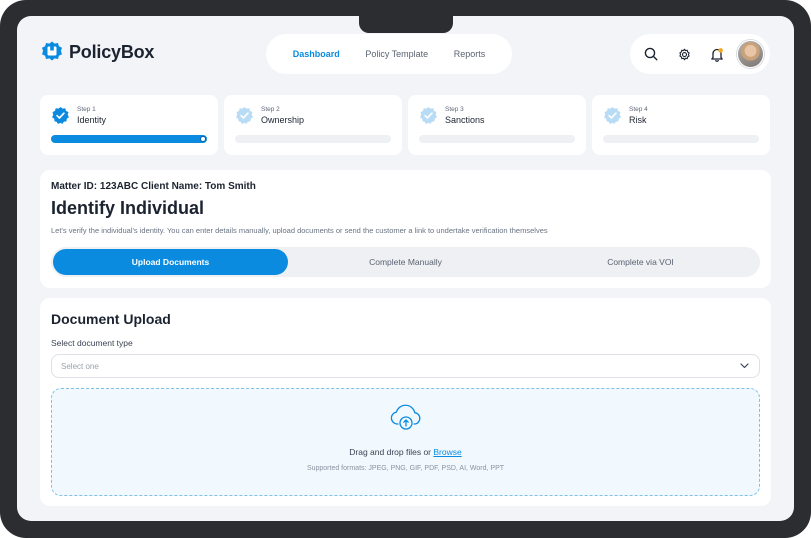  I want to click on cloud-upload-icon, so click(405, 417).